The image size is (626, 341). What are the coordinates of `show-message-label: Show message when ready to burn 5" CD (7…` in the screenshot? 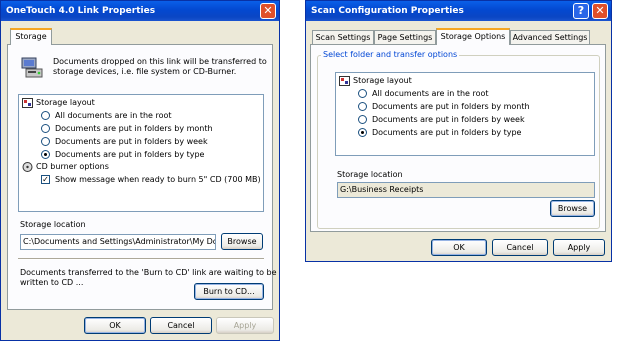 It's located at (158, 179).